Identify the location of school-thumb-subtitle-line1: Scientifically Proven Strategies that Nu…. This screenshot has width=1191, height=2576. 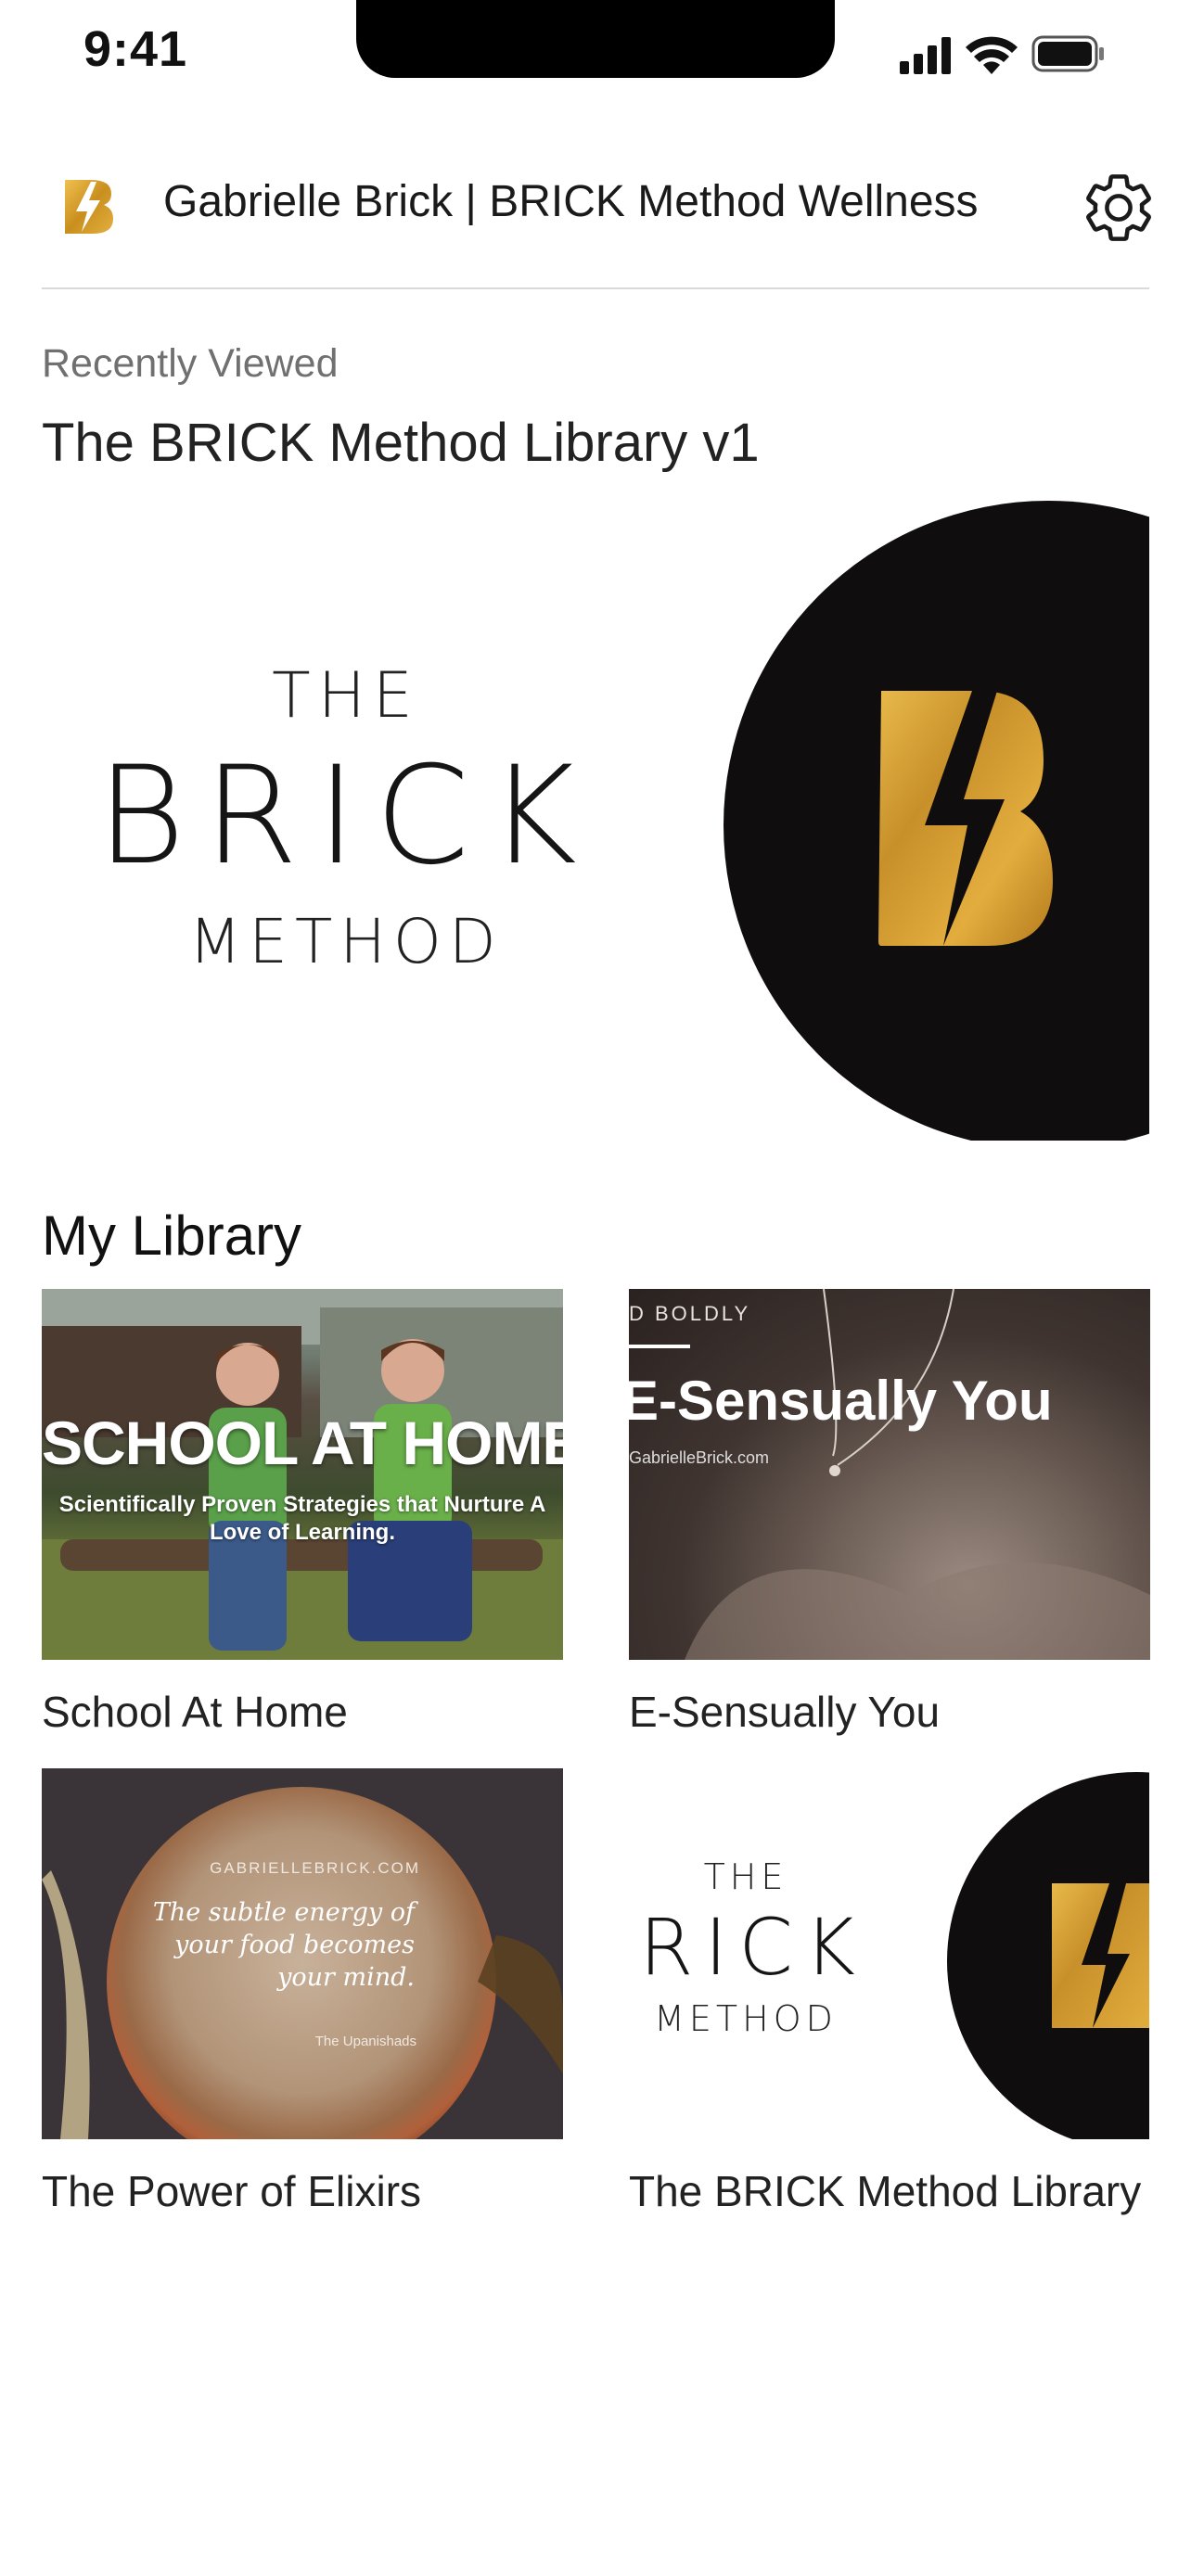
(302, 1505).